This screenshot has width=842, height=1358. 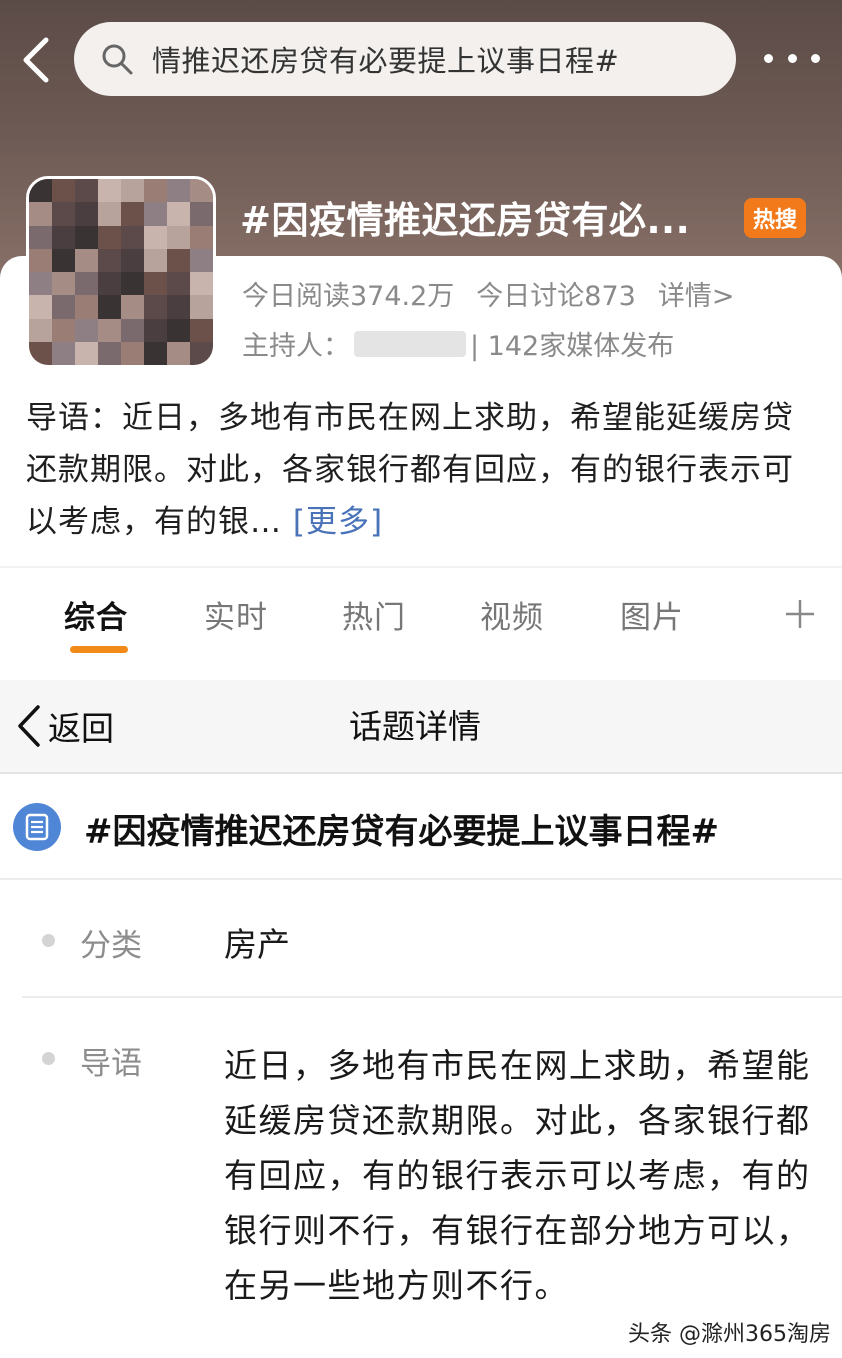 What do you see at coordinates (348, 296) in the screenshot?
I see `read-count: 今日阅读374.2万` at bounding box center [348, 296].